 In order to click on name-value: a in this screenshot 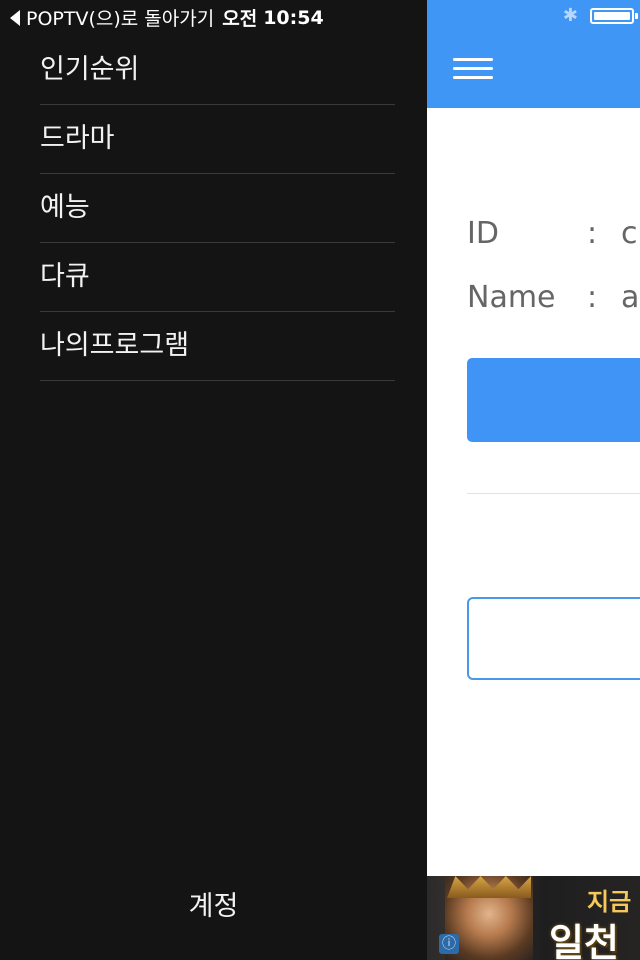, I will do `click(630, 297)`.